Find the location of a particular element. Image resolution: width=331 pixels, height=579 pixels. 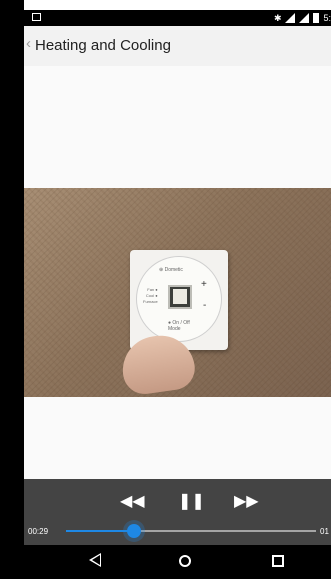

status-bar: ✱ 5: is located at coordinates (177, 18).